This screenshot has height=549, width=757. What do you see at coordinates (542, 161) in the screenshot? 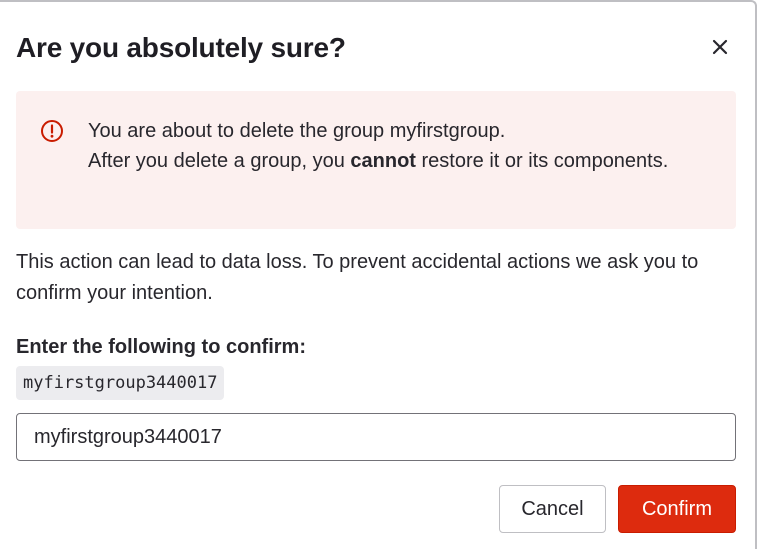
I see `alert-line-2-suffix: restore it or its components.` at bounding box center [542, 161].